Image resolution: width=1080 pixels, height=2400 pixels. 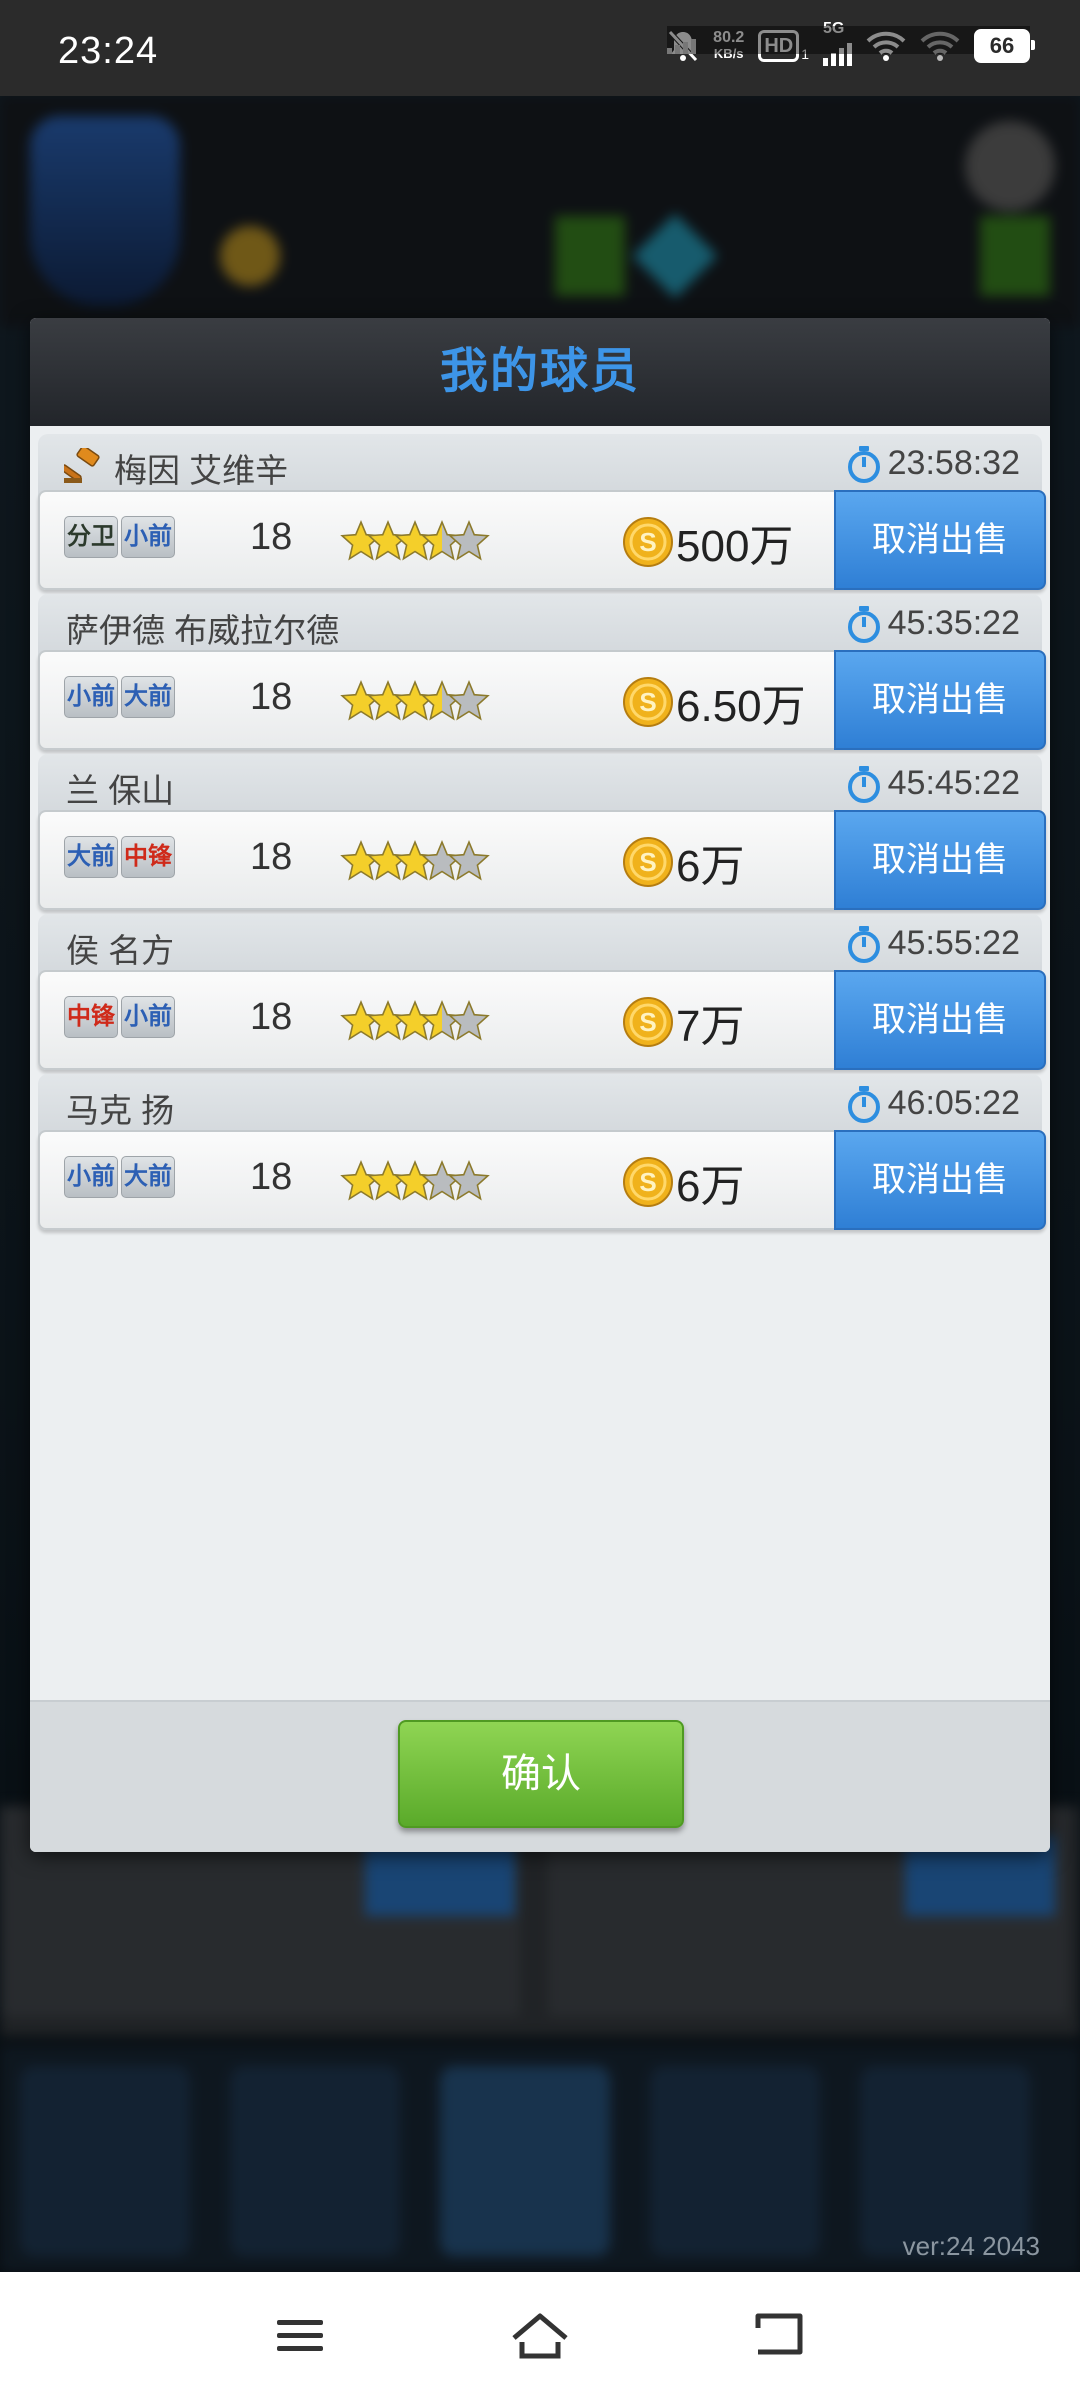 I want to click on menu-icon, so click(x=300, y=2335).